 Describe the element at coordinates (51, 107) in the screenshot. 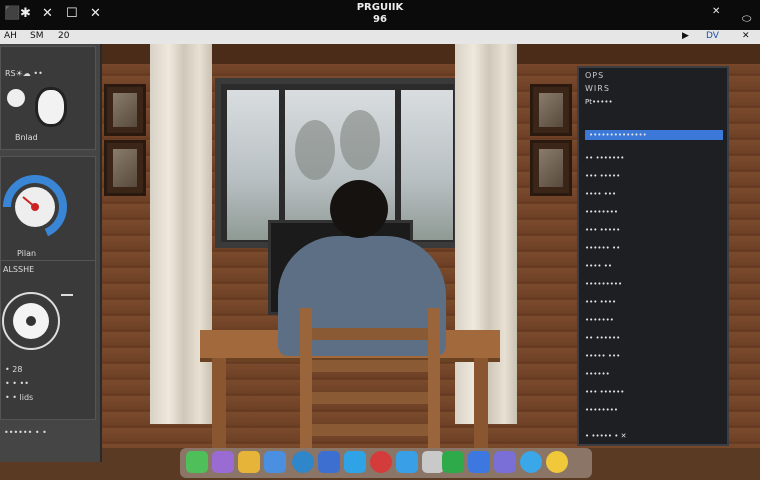

I see `large-toggle-knob` at that location.